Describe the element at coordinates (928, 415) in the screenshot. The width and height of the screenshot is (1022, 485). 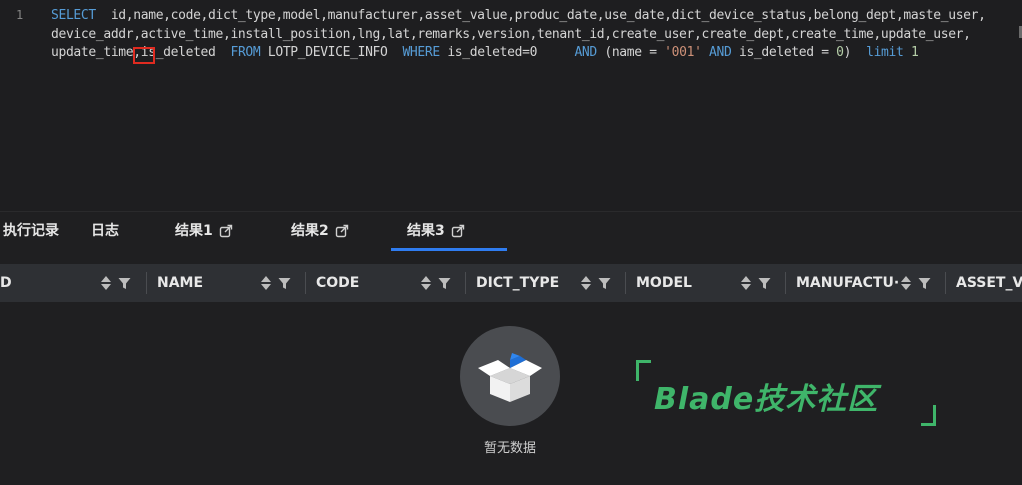
I see `bracket-right` at that location.